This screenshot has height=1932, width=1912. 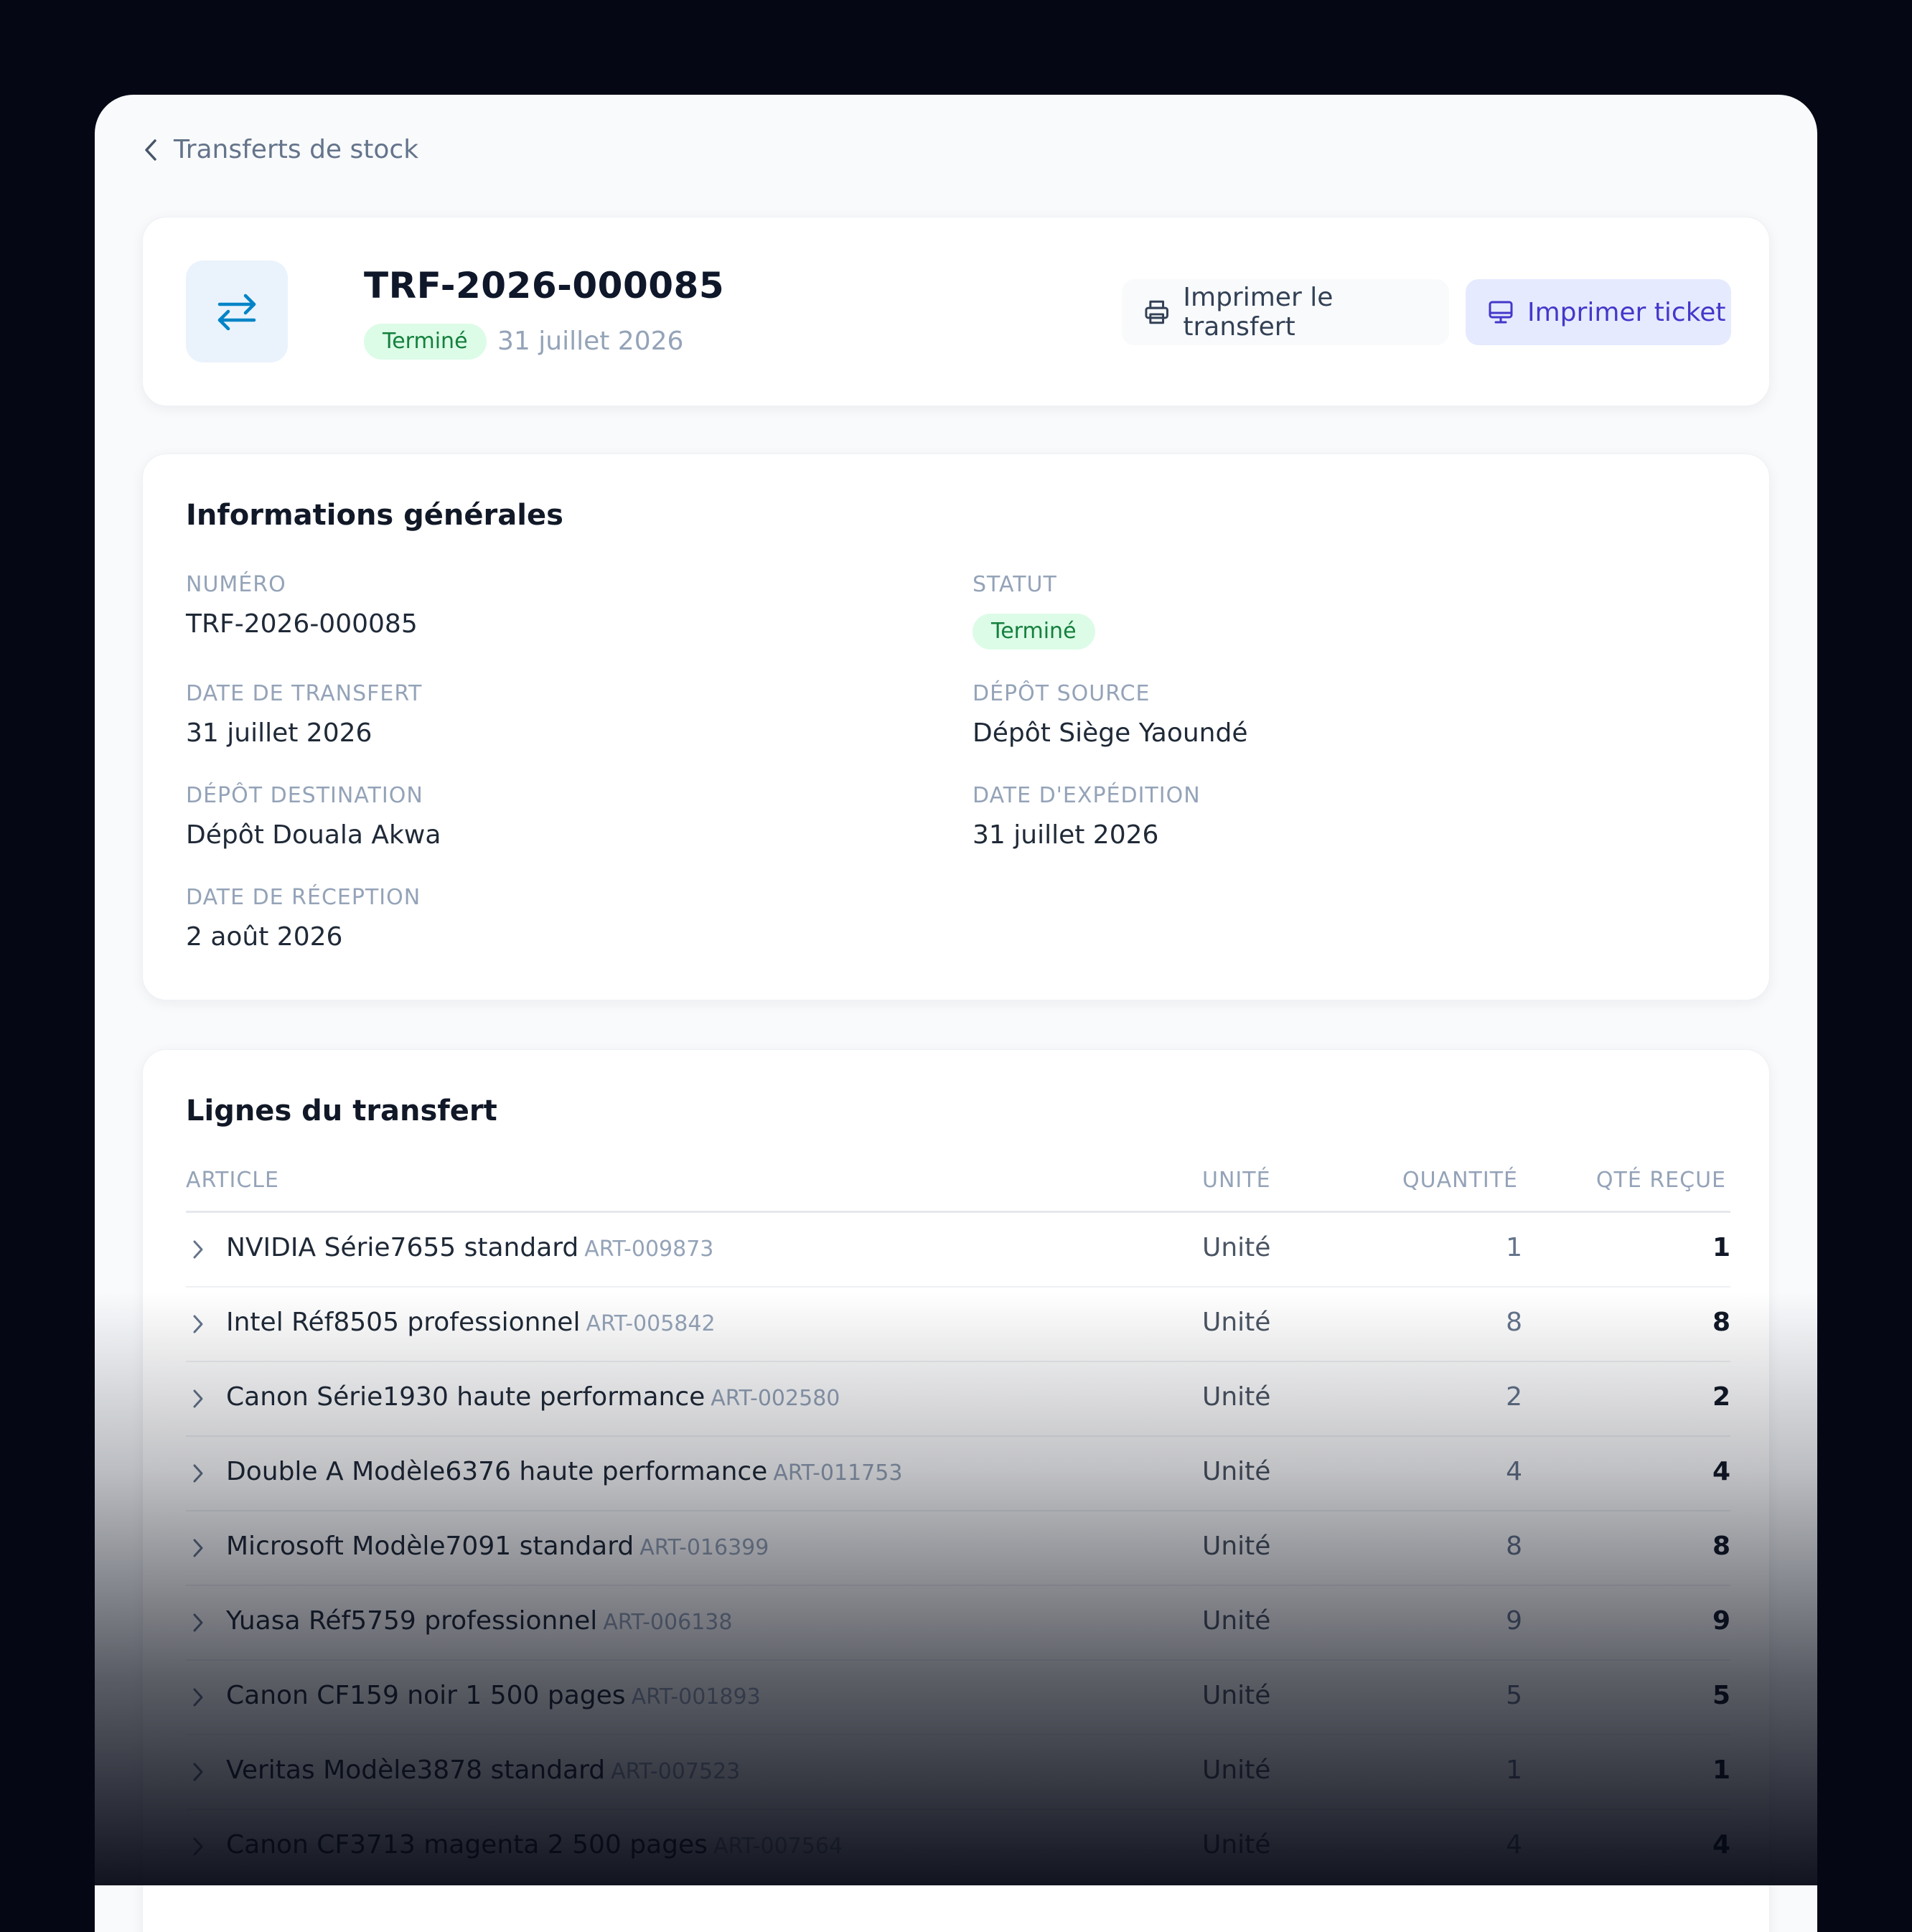 I want to click on transfer-arrows-icon, so click(x=237, y=311).